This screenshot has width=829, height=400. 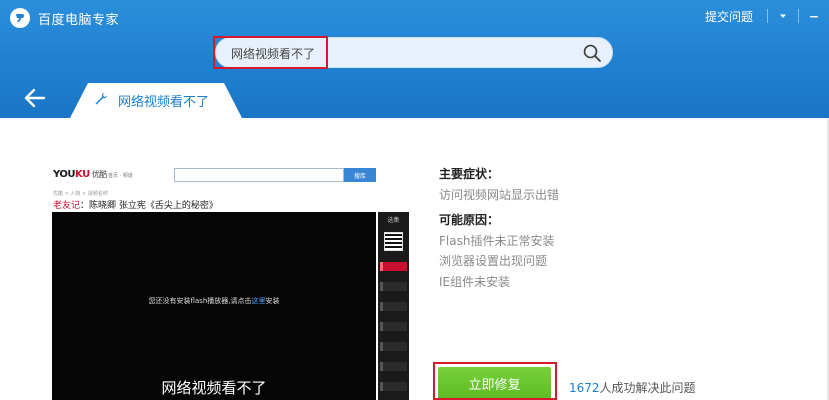 What do you see at coordinates (592, 53) in the screenshot?
I see `search-icon` at bounding box center [592, 53].